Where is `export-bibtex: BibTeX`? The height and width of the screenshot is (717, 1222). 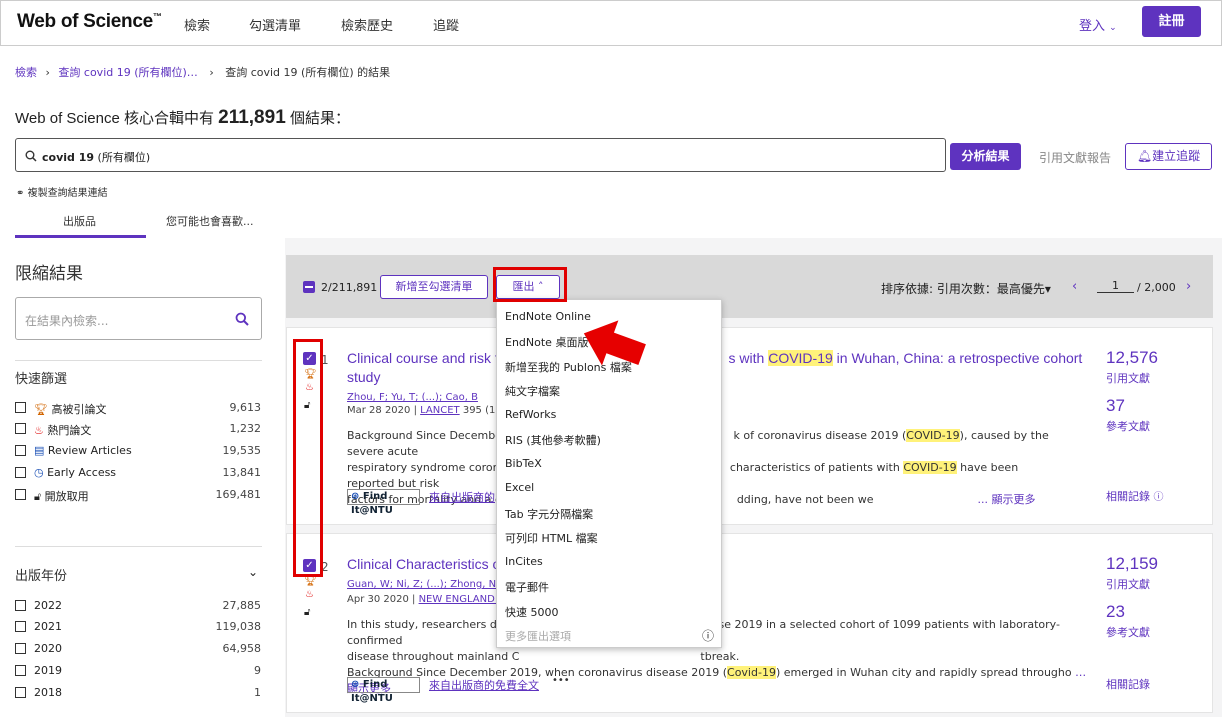
export-bibtex: BibTeX is located at coordinates (523, 463).